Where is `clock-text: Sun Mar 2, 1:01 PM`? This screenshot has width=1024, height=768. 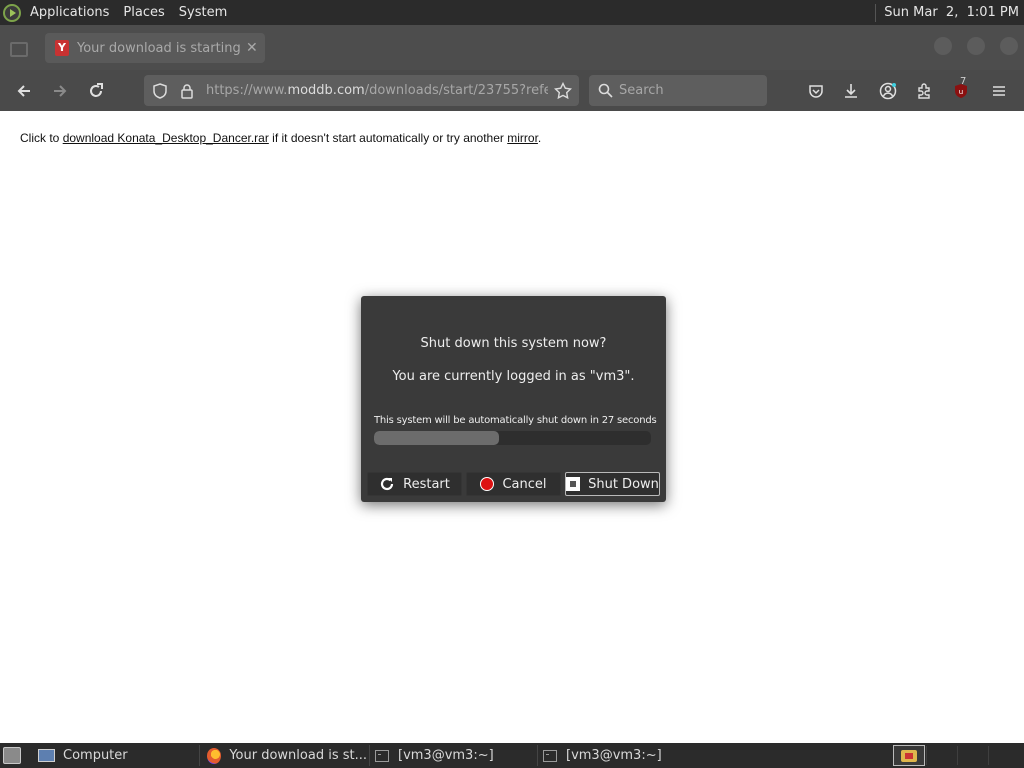 clock-text: Sun Mar 2, 1:01 PM is located at coordinates (951, 12).